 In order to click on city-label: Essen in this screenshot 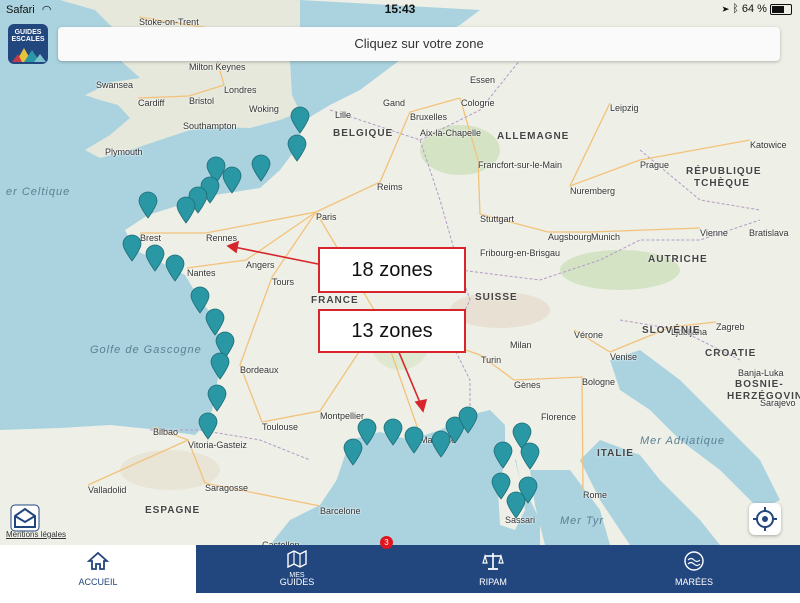, I will do `click(483, 80)`.